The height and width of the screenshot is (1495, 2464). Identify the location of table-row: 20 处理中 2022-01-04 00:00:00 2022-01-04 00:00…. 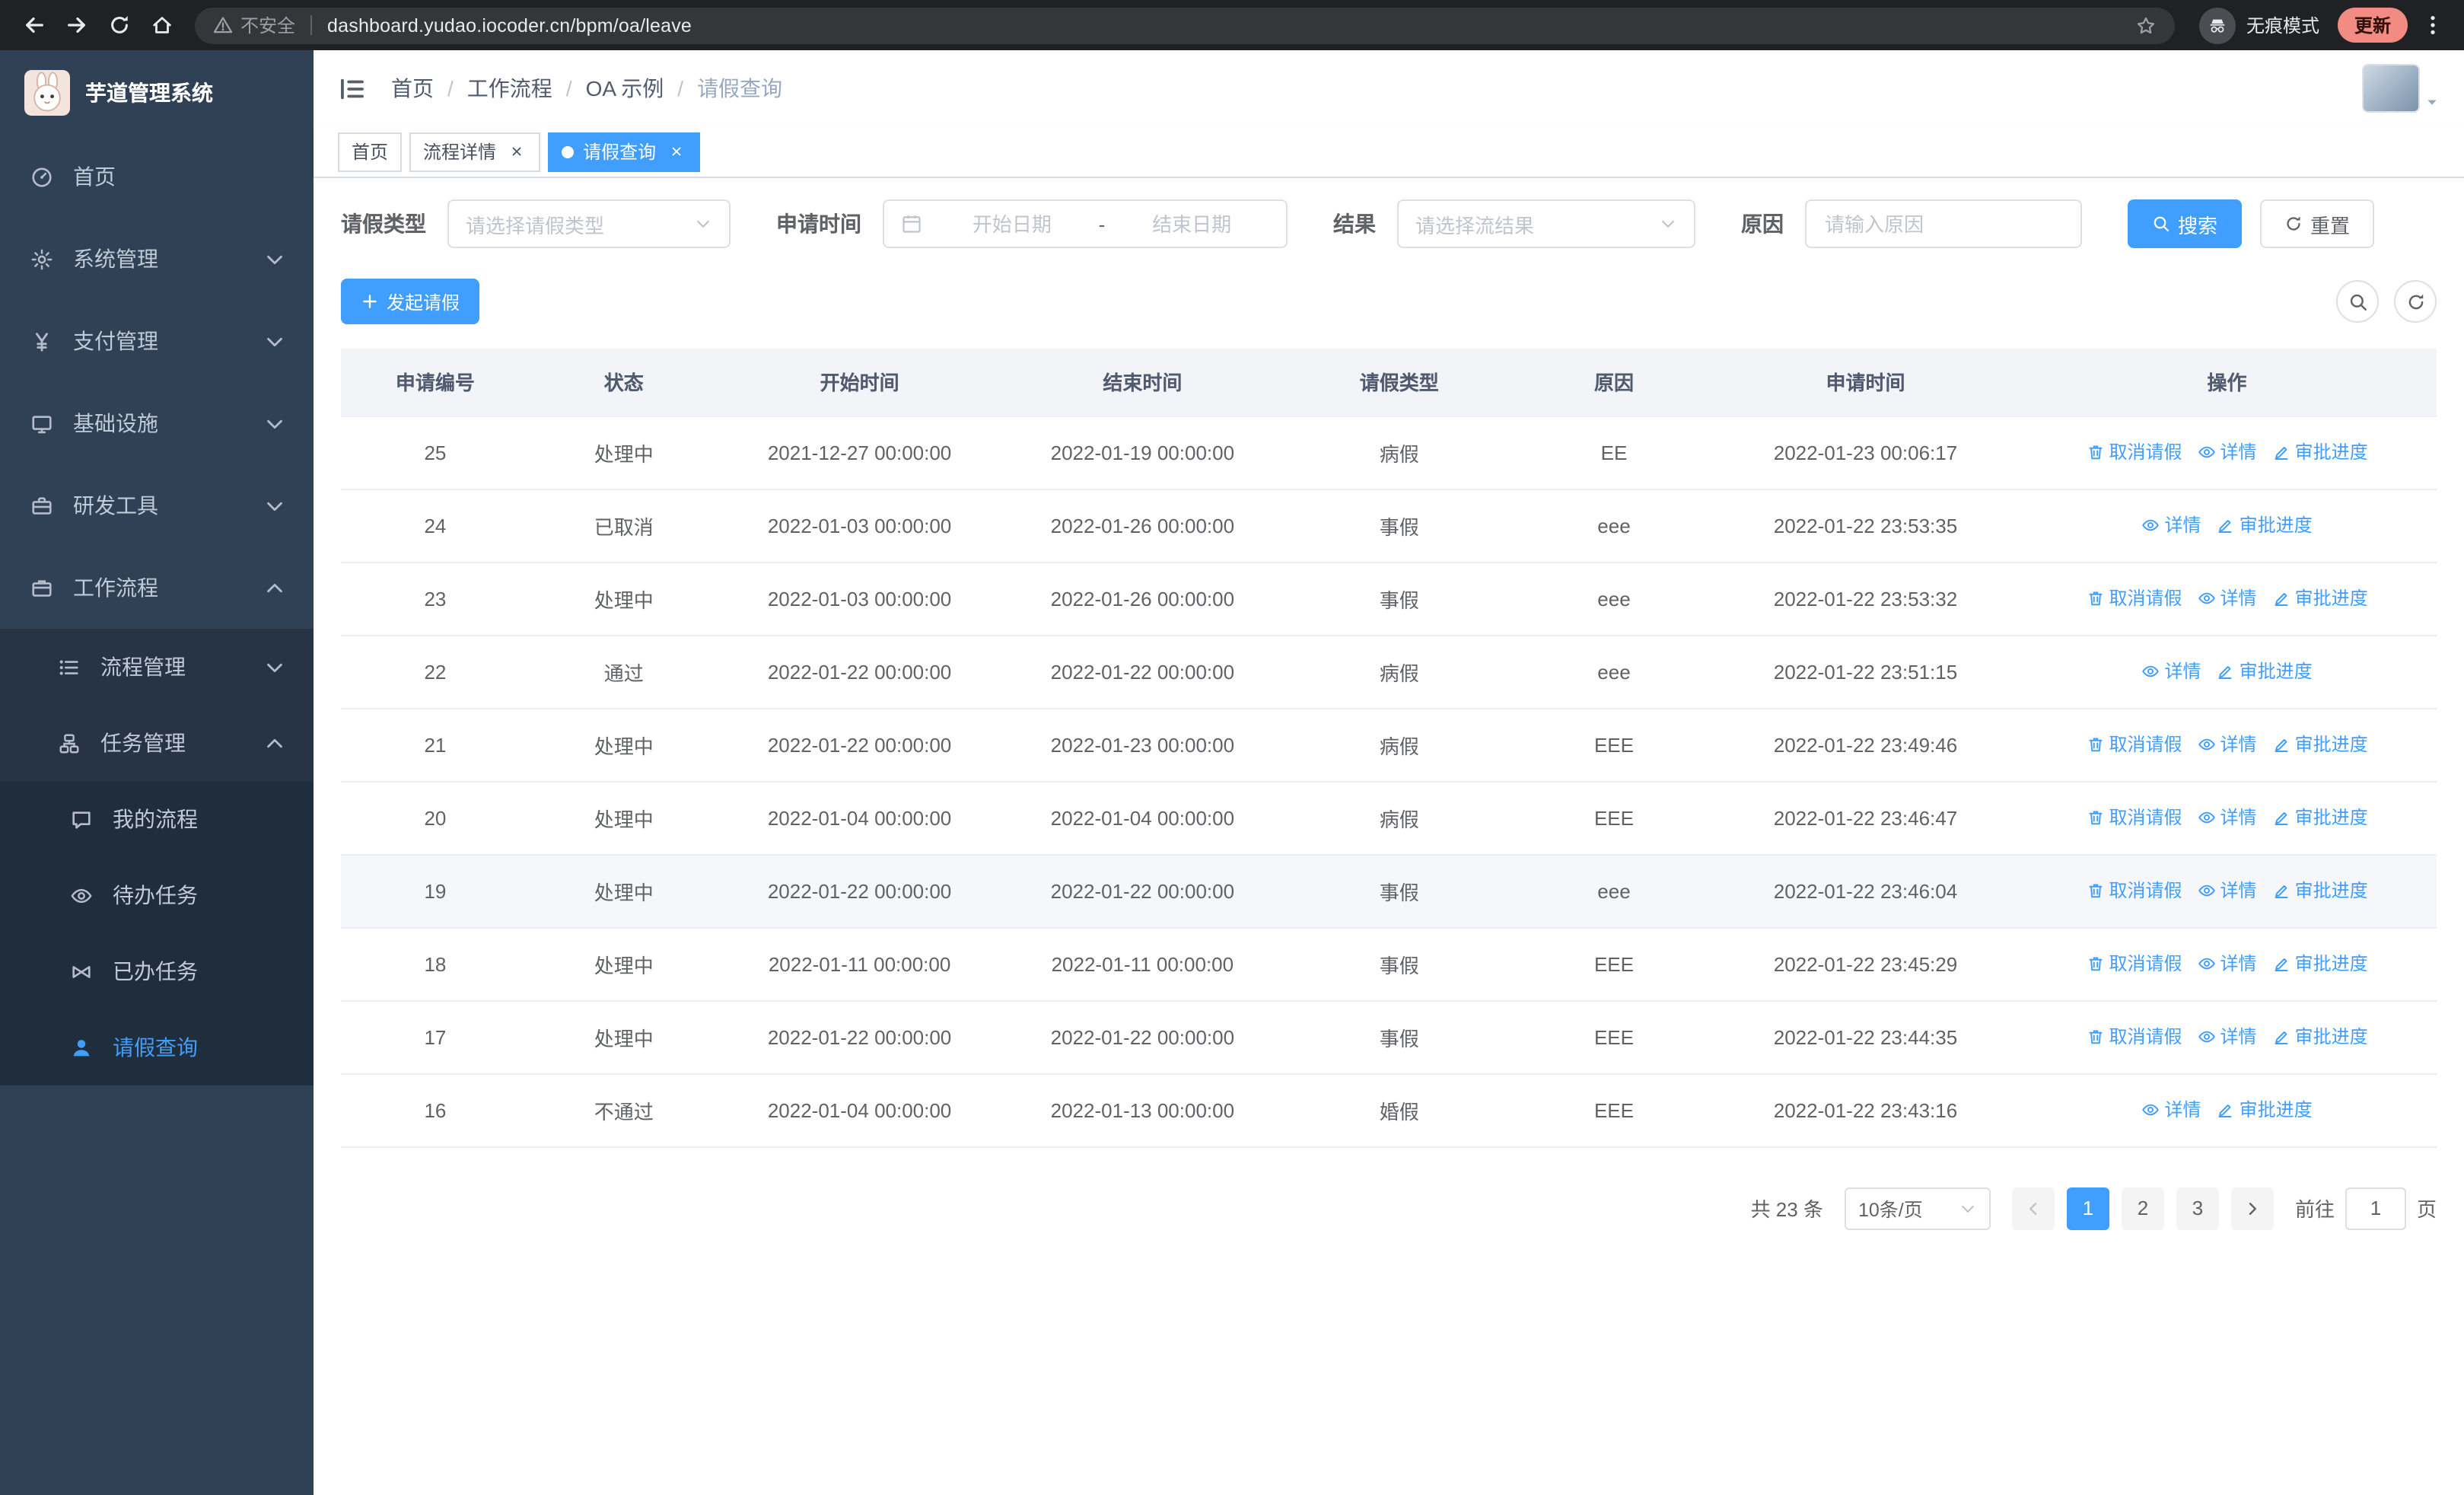
(1389, 818).